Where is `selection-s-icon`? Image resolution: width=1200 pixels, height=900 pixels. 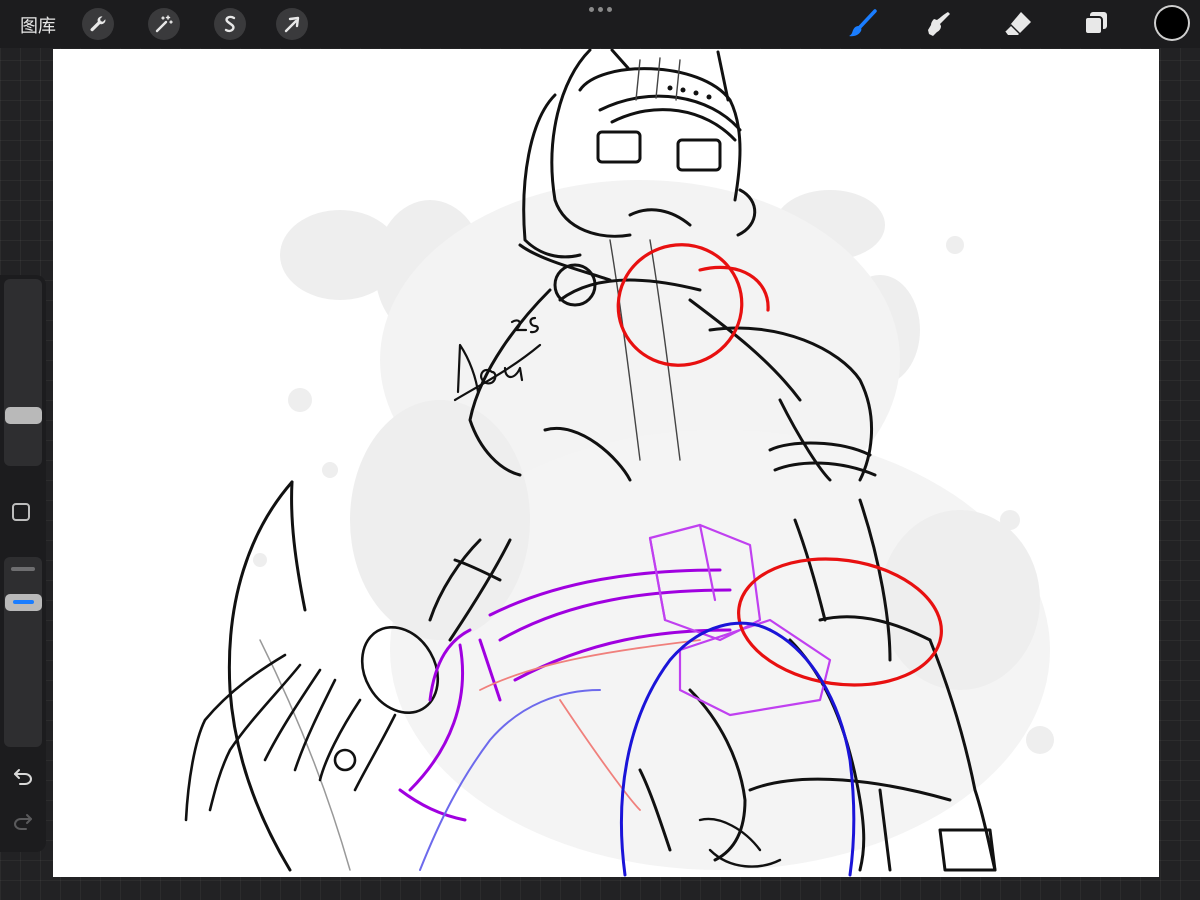
selection-s-icon is located at coordinates (230, 24).